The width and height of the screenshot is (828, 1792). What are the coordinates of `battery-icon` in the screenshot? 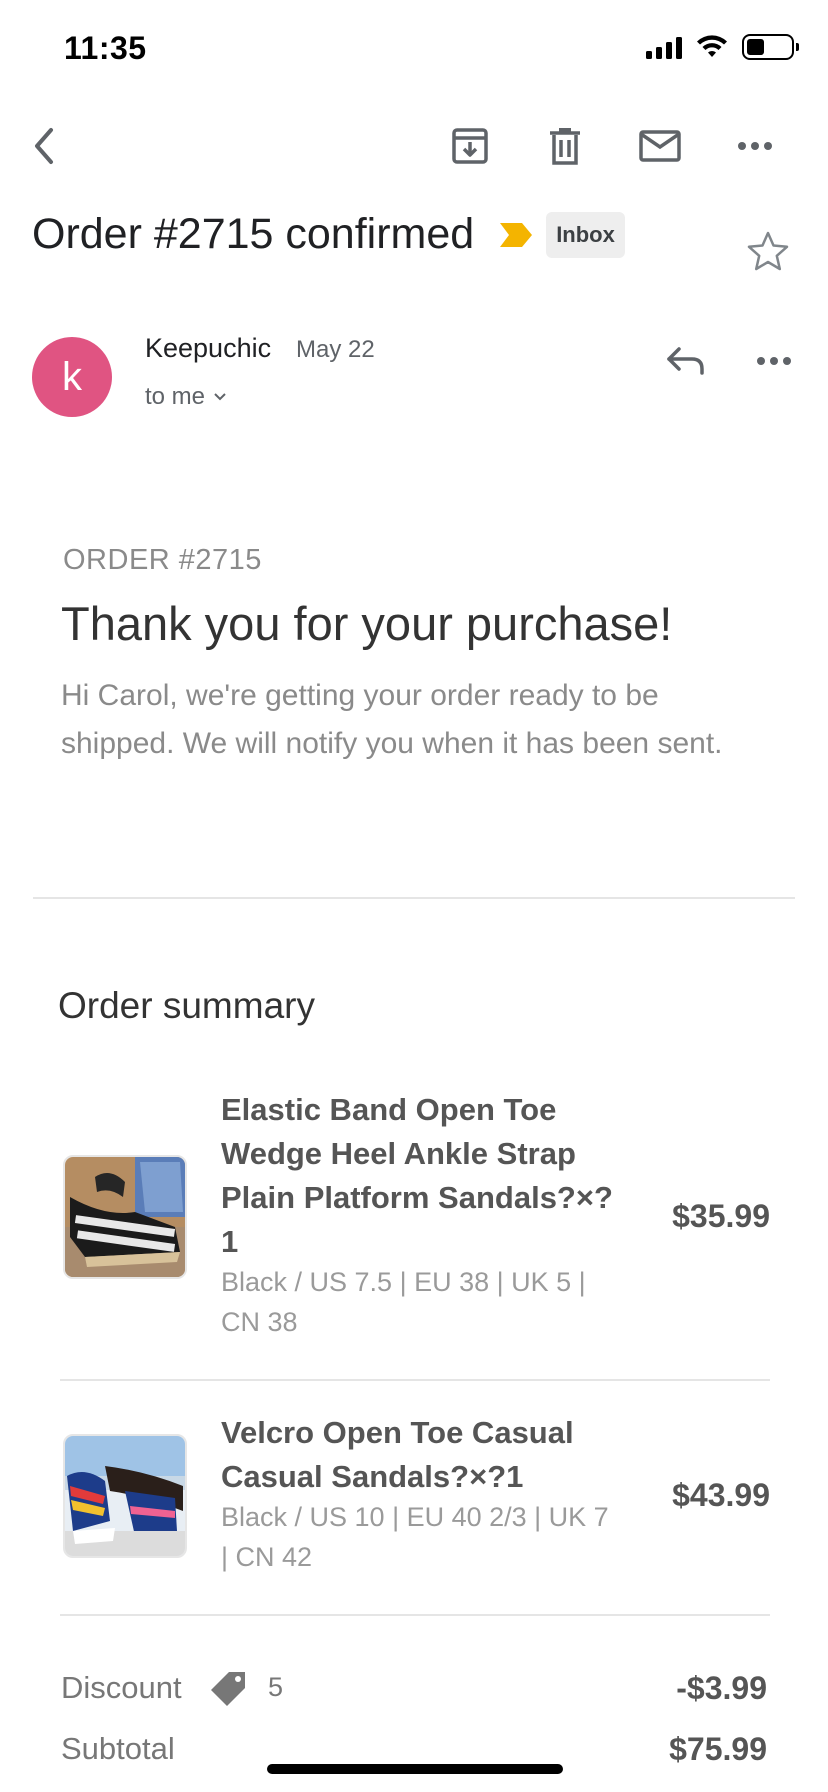 It's located at (770, 47).